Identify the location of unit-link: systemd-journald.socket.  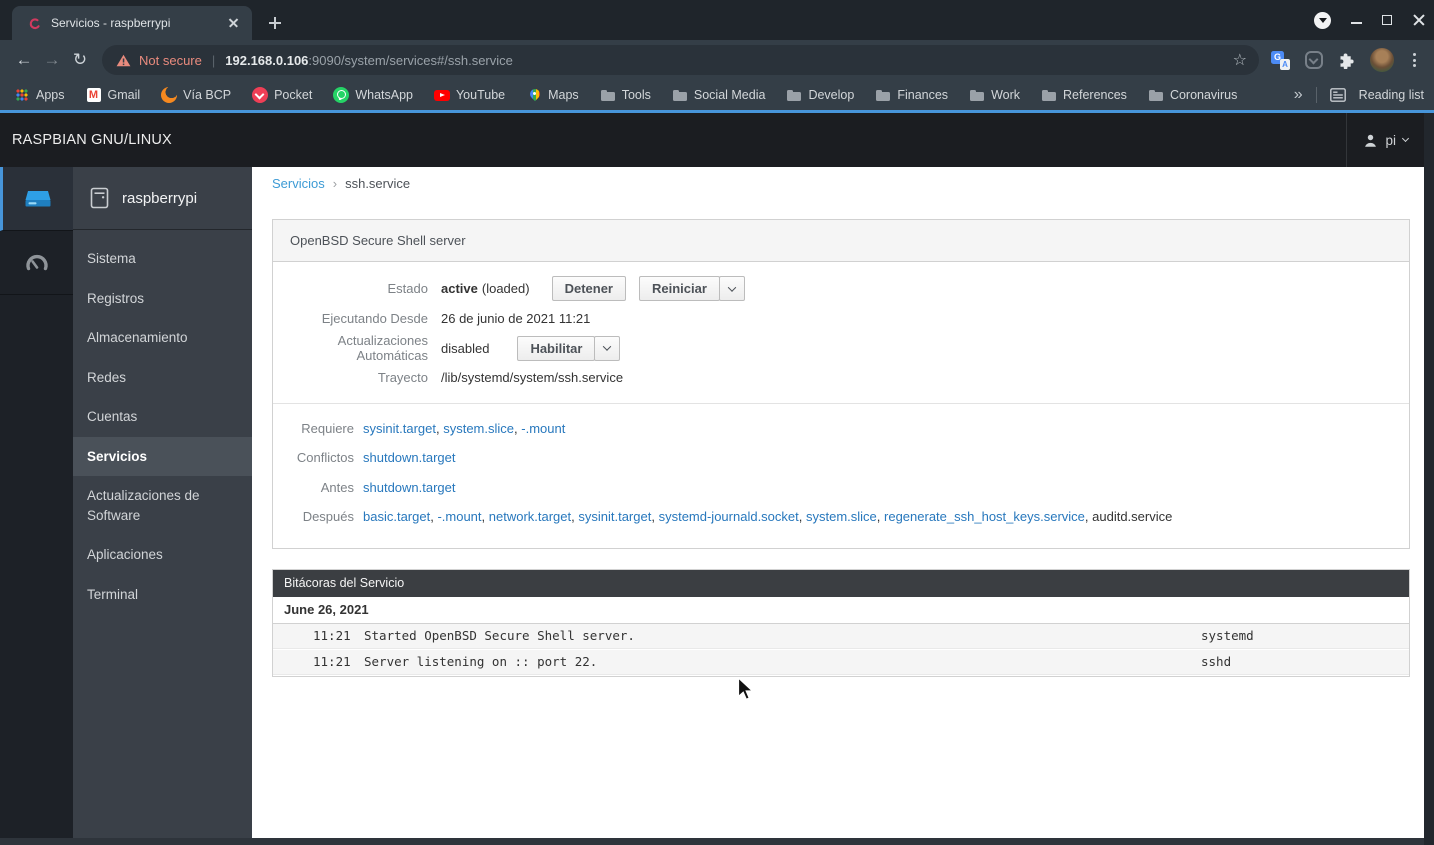
(729, 516).